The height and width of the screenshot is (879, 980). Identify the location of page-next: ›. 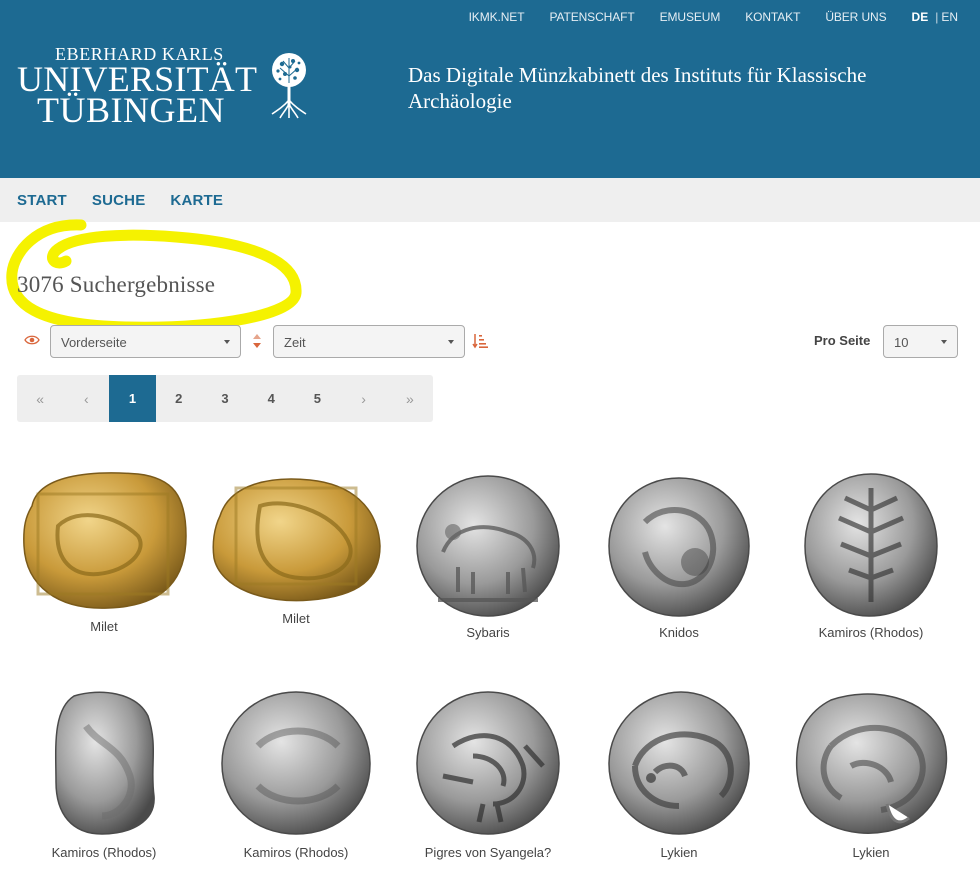
(364, 398).